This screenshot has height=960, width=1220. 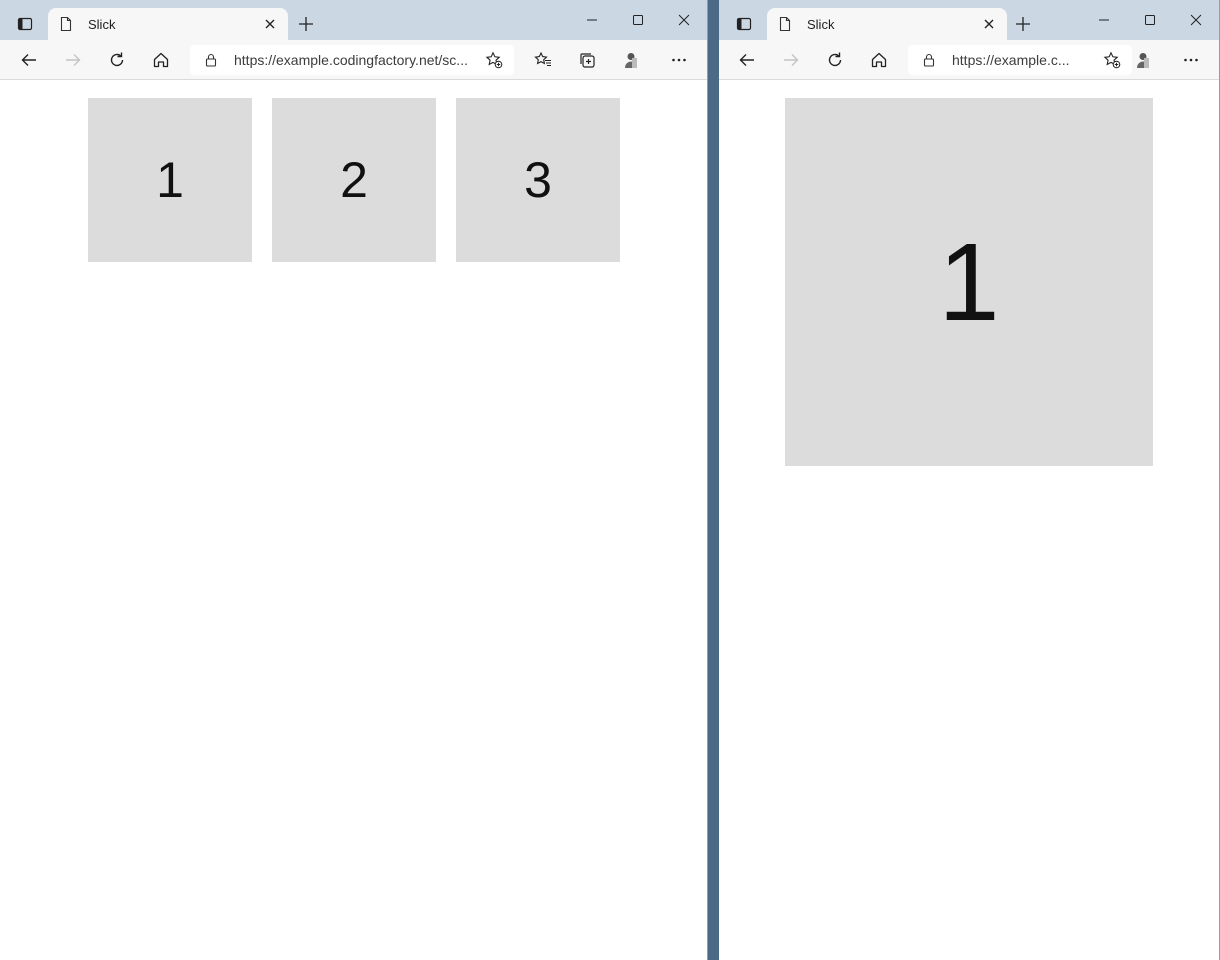 I want to click on slide-2: 2, so click(x=354, y=180).